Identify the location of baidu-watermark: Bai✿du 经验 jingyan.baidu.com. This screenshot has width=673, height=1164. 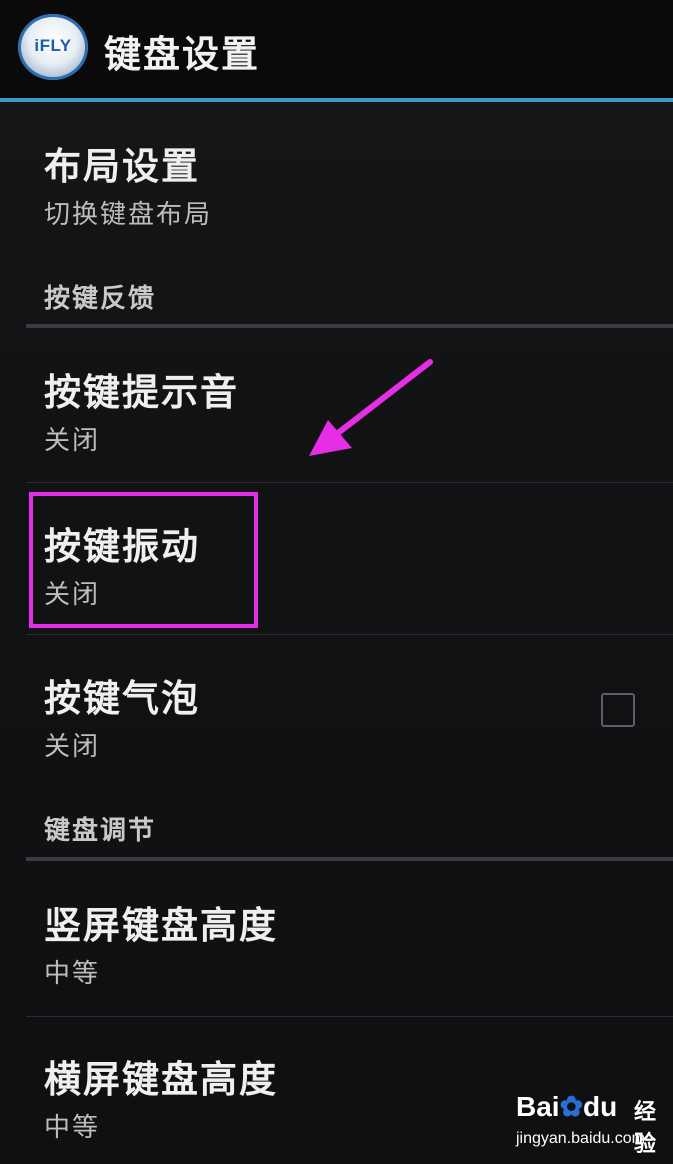
(591, 1123).